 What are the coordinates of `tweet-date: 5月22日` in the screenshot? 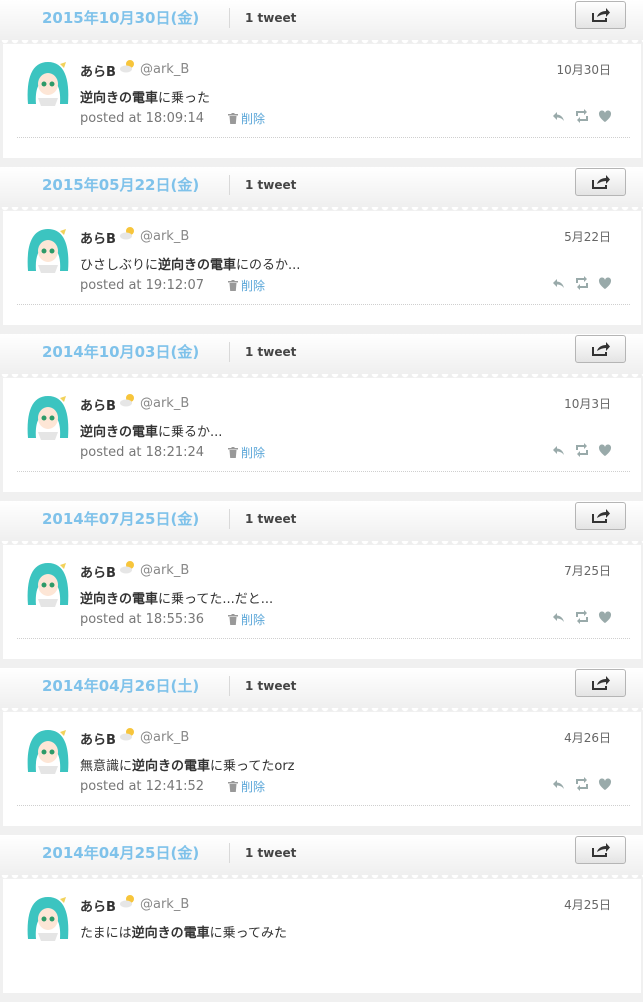 It's located at (587, 236).